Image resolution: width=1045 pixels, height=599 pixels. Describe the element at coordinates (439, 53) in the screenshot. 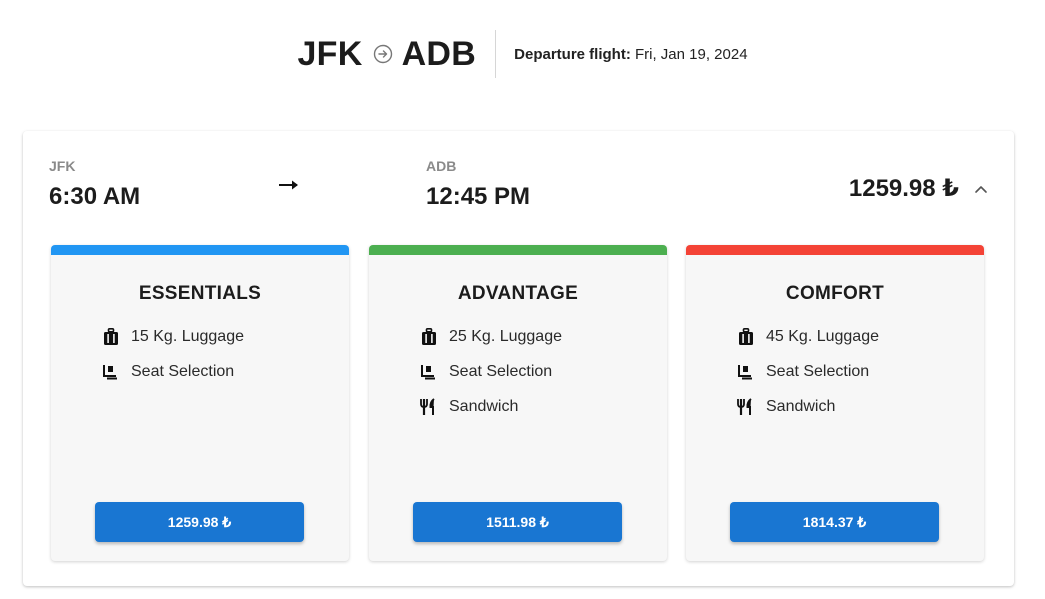

I see `destination-code: ADB` at that location.